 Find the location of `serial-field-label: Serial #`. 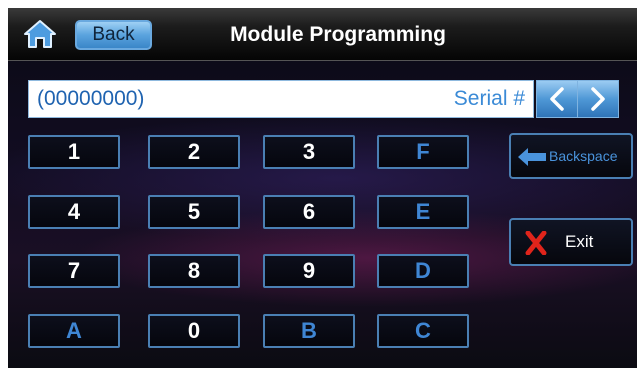

serial-field-label: Serial # is located at coordinates (489, 98).